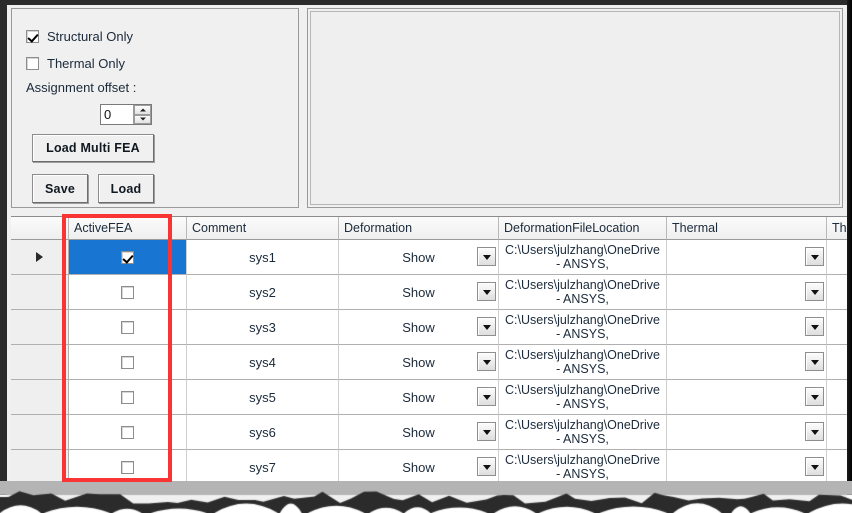 The width and height of the screenshot is (852, 513). I want to click on assignment-offset-value: 0, so click(117, 114).